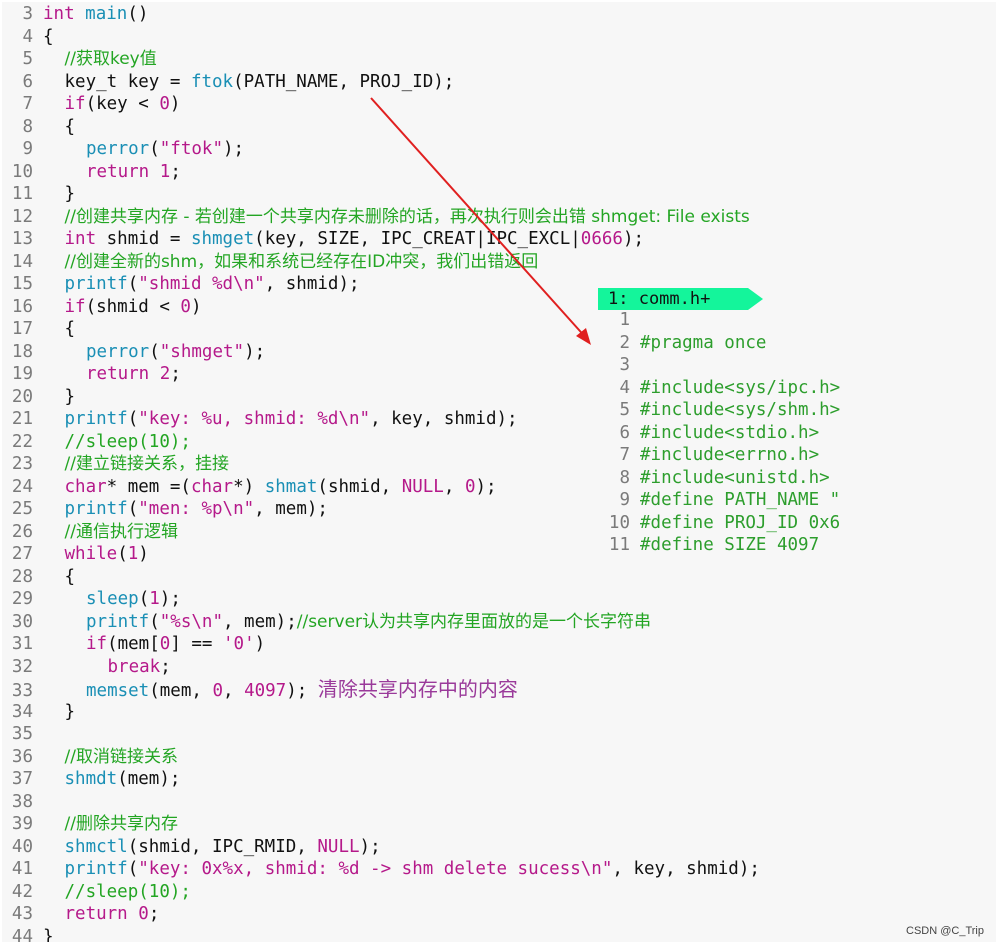 The width and height of the screenshot is (998, 945). Describe the element at coordinates (38, 397) in the screenshot. I see `code-line: 20}` at that location.